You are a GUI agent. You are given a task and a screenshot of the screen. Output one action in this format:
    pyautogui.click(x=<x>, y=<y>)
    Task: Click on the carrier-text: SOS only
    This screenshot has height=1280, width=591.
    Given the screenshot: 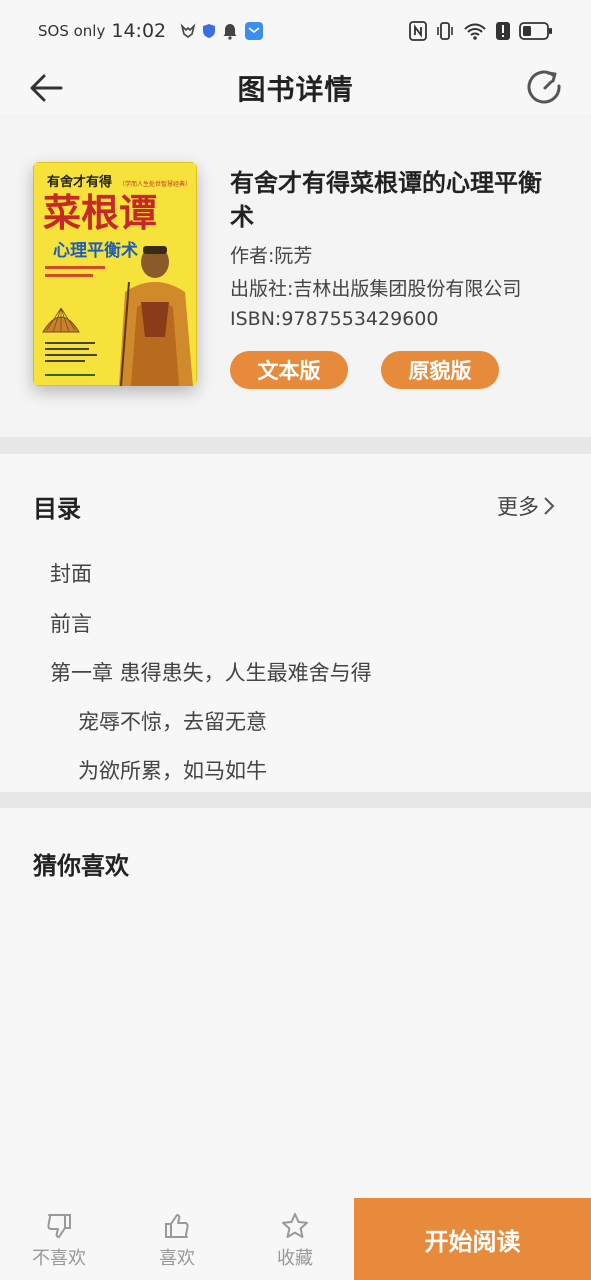 What is the action you would take?
    pyautogui.click(x=72, y=31)
    